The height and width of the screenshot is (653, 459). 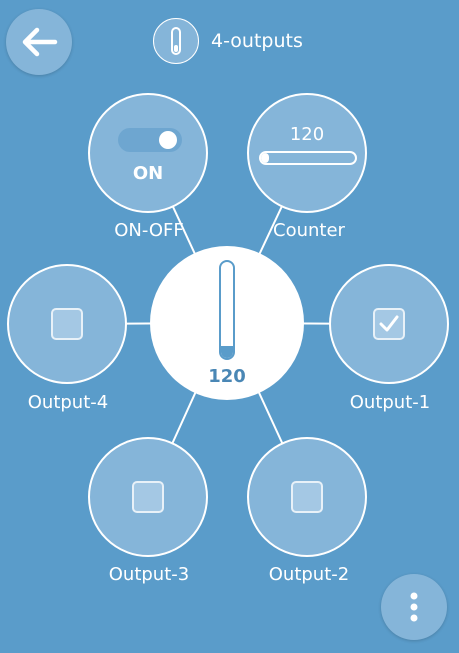 What do you see at coordinates (149, 230) in the screenshot?
I see `label-on-off: ON-OFF` at bounding box center [149, 230].